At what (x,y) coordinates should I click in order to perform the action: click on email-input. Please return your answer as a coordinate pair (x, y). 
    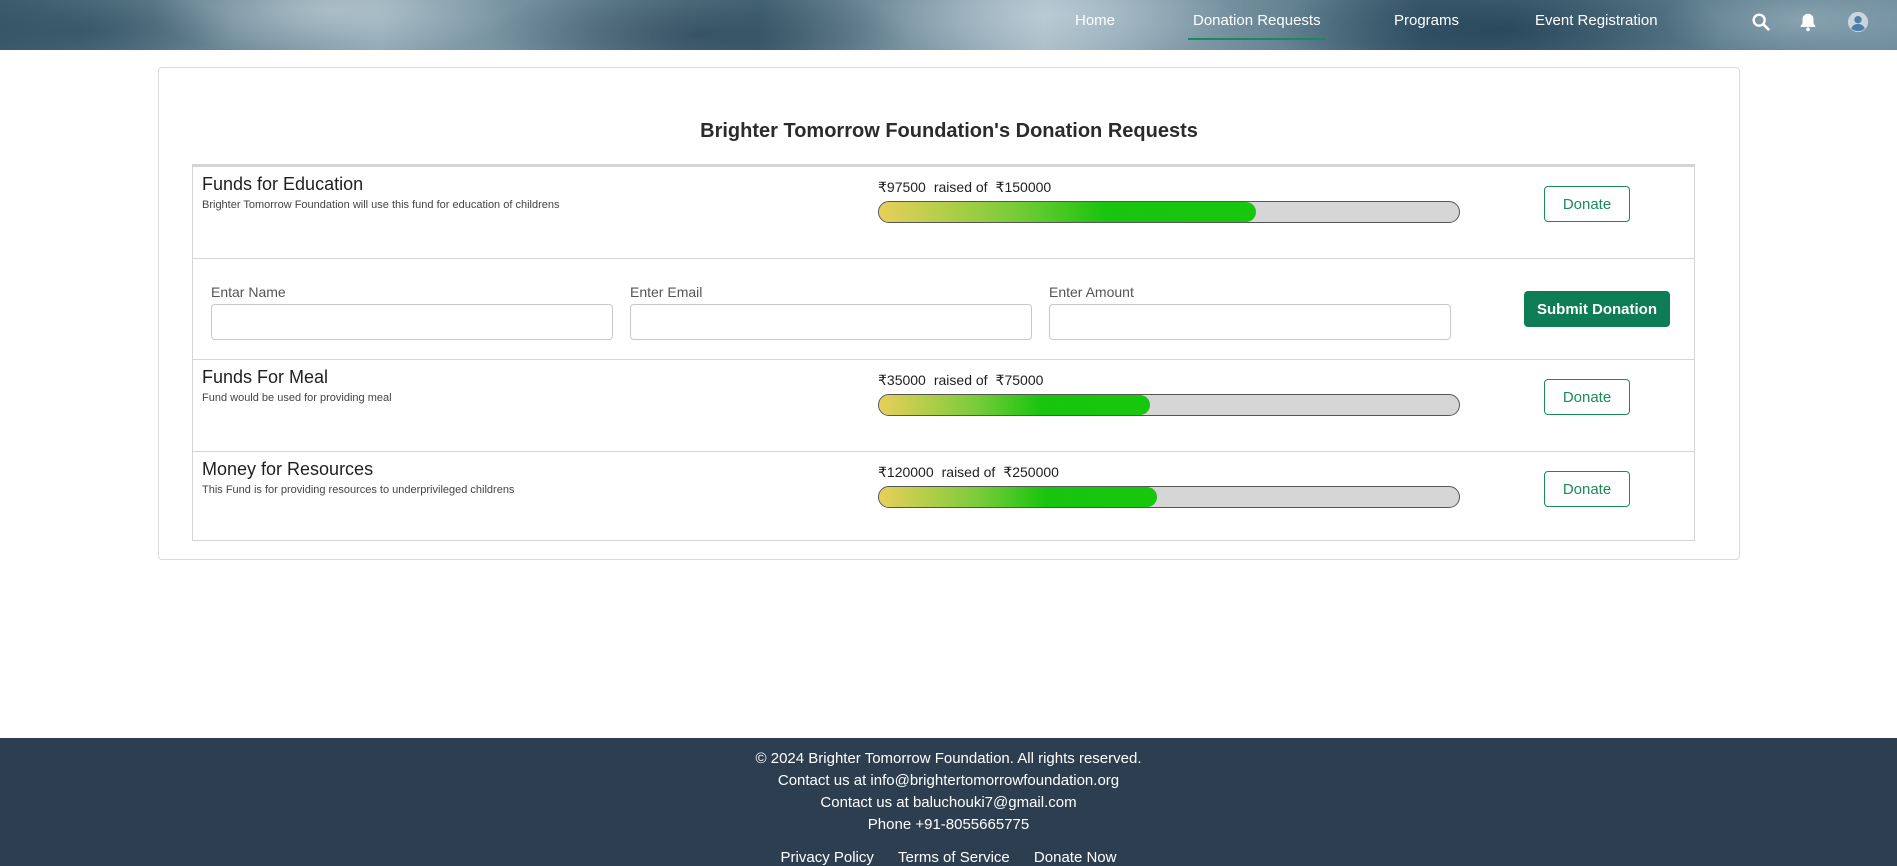
    Looking at the image, I should click on (831, 322).